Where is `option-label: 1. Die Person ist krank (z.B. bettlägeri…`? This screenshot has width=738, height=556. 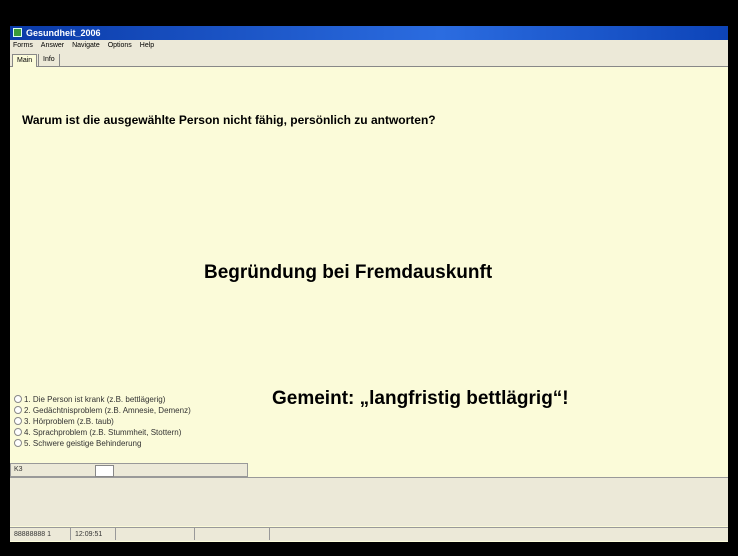
option-label: 1. Die Person ist krank (z.B. bettlägeri… is located at coordinates (95, 399).